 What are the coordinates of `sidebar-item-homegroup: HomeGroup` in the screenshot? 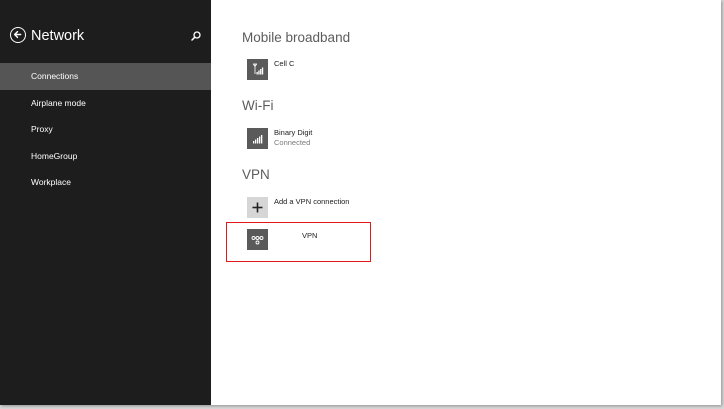 It's located at (105, 156).